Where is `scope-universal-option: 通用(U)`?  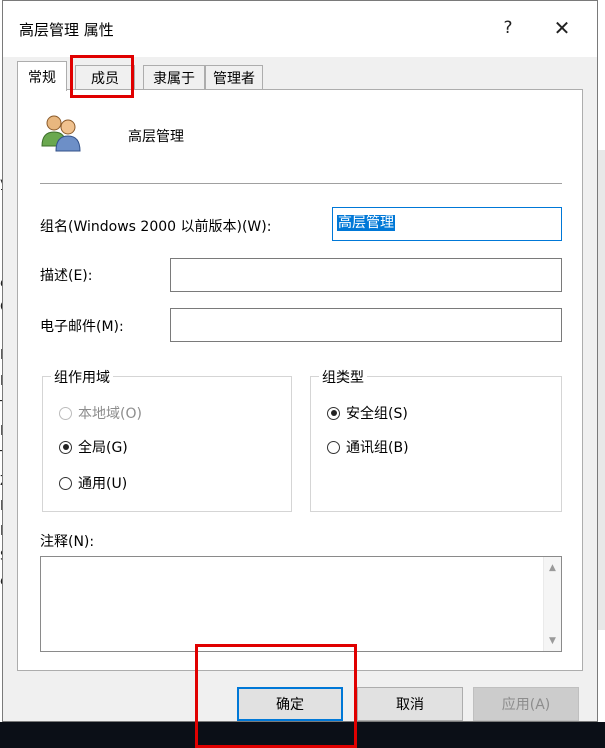 scope-universal-option: 通用(U) is located at coordinates (93, 483).